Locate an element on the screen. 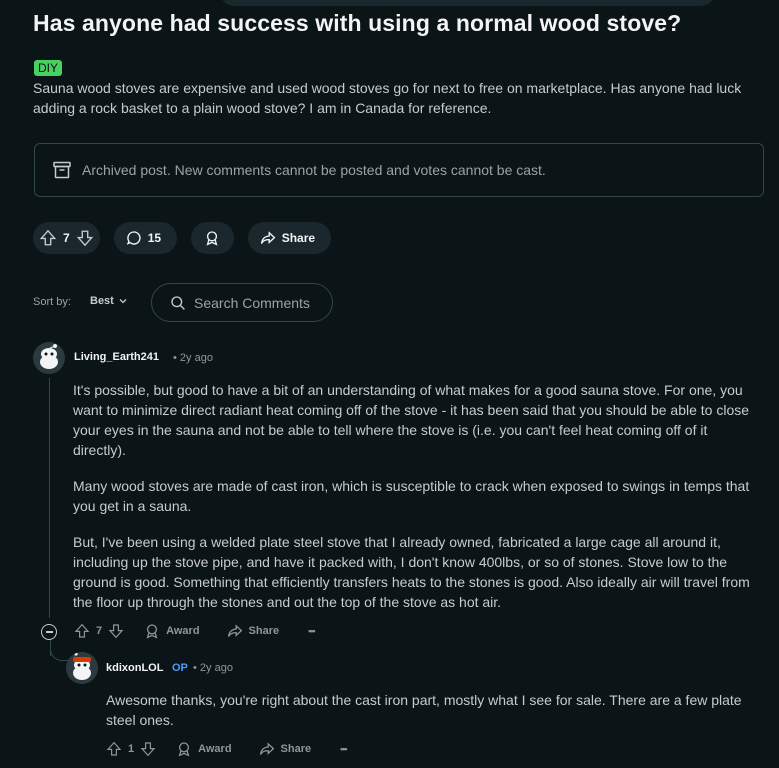  op-badge: OP is located at coordinates (180, 668).